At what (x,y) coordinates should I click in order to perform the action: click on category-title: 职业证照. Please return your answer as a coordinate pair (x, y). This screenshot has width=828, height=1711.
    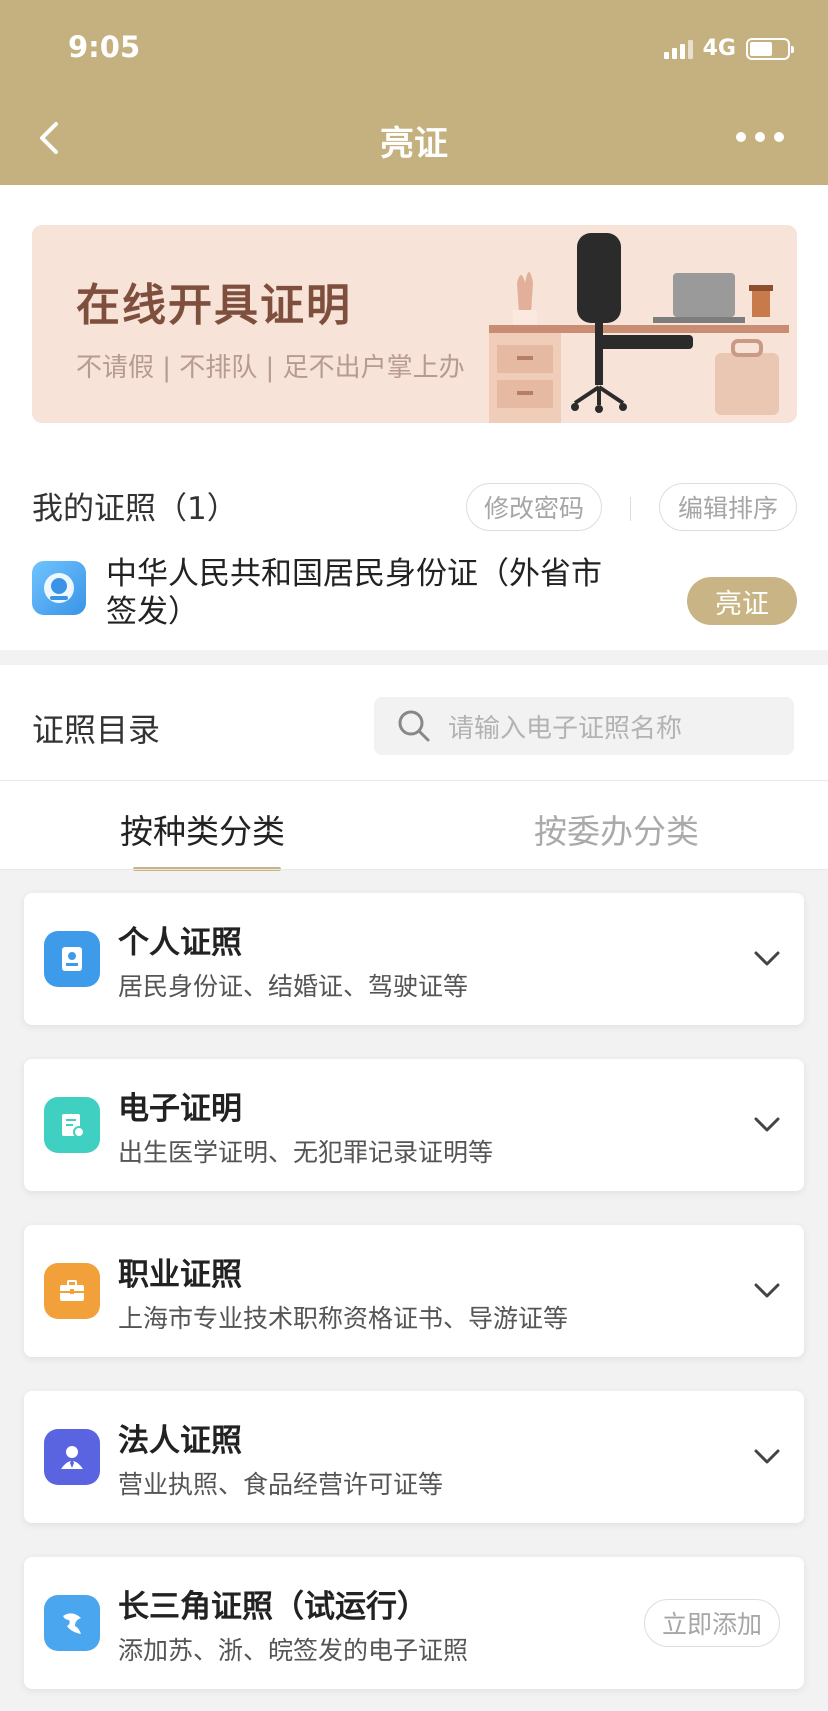
    Looking at the image, I should click on (180, 1275).